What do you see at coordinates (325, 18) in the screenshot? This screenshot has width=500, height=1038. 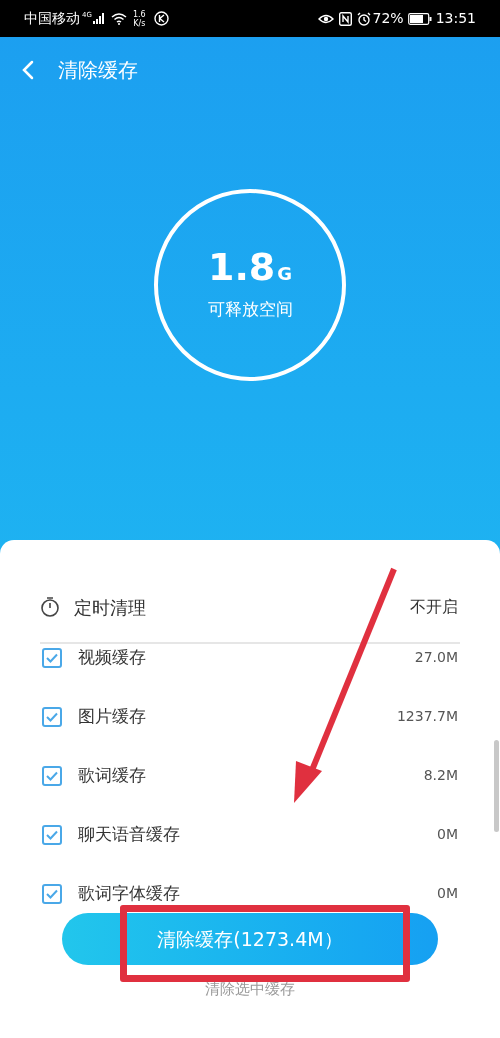 I see `eye-icon` at bounding box center [325, 18].